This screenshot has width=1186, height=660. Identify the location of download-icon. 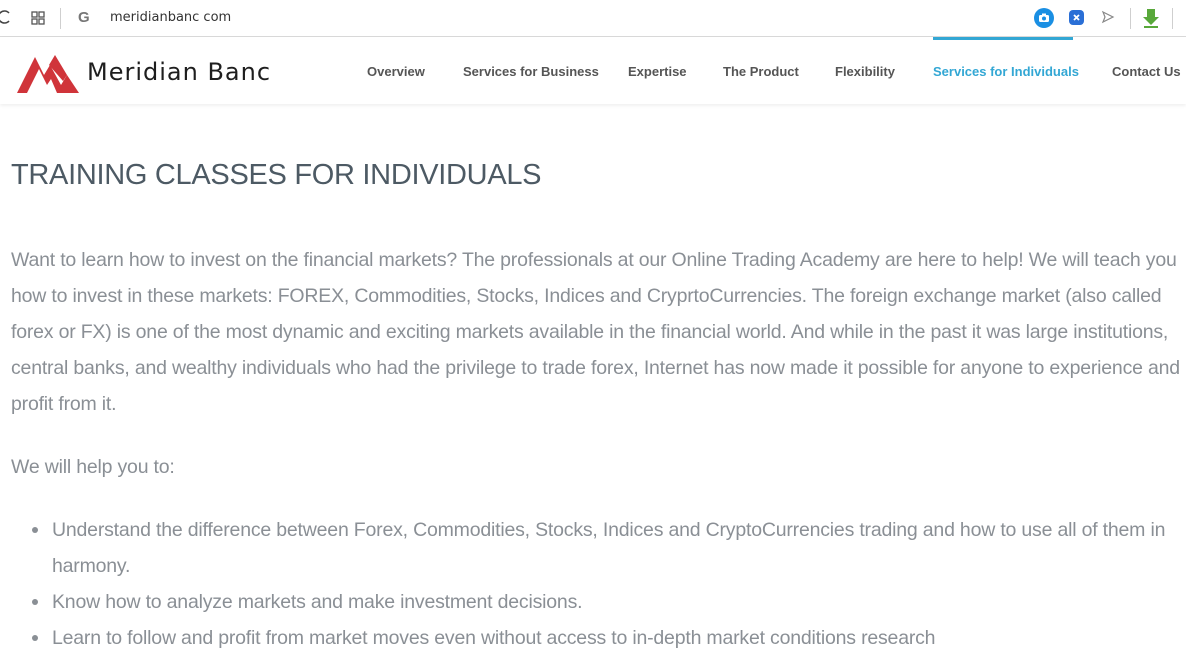
(1151, 18).